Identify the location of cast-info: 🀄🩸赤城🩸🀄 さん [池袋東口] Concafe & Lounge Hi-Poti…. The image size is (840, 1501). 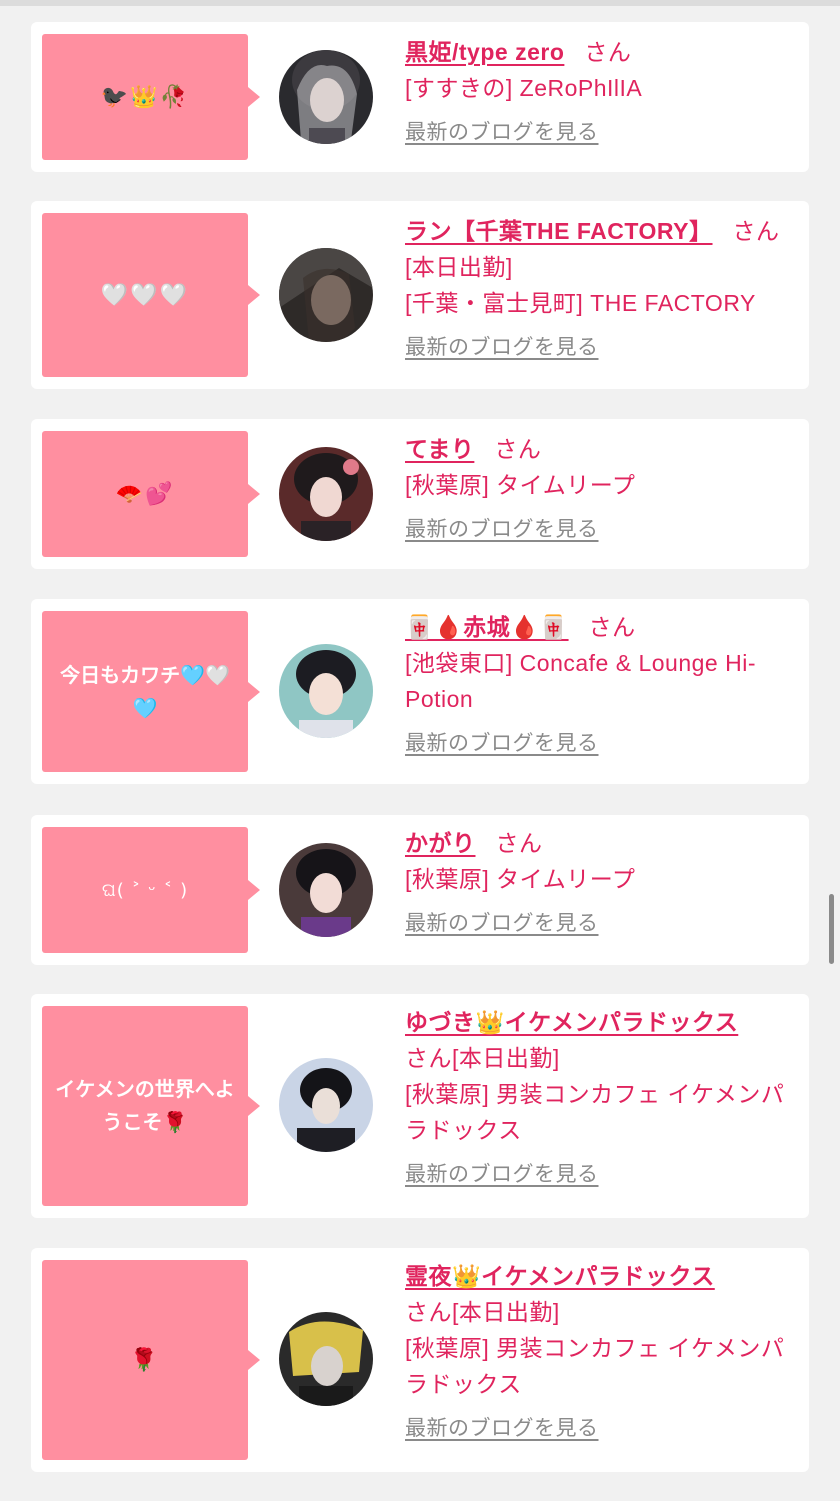
(605, 684).